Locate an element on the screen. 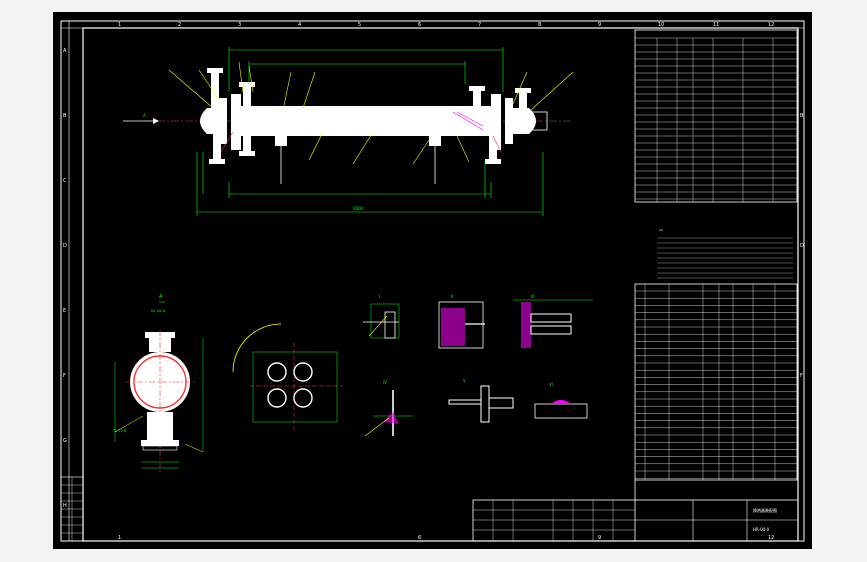 This screenshot has height=562, width=867. detail-view-title: V is located at coordinates (464, 380).